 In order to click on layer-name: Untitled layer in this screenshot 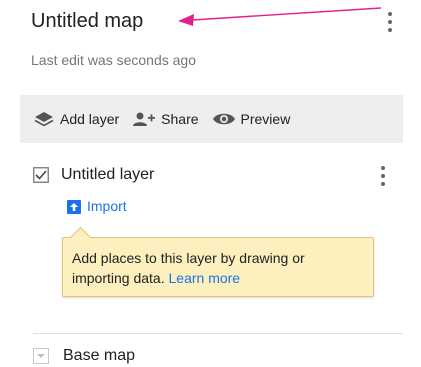, I will do `click(107, 175)`.